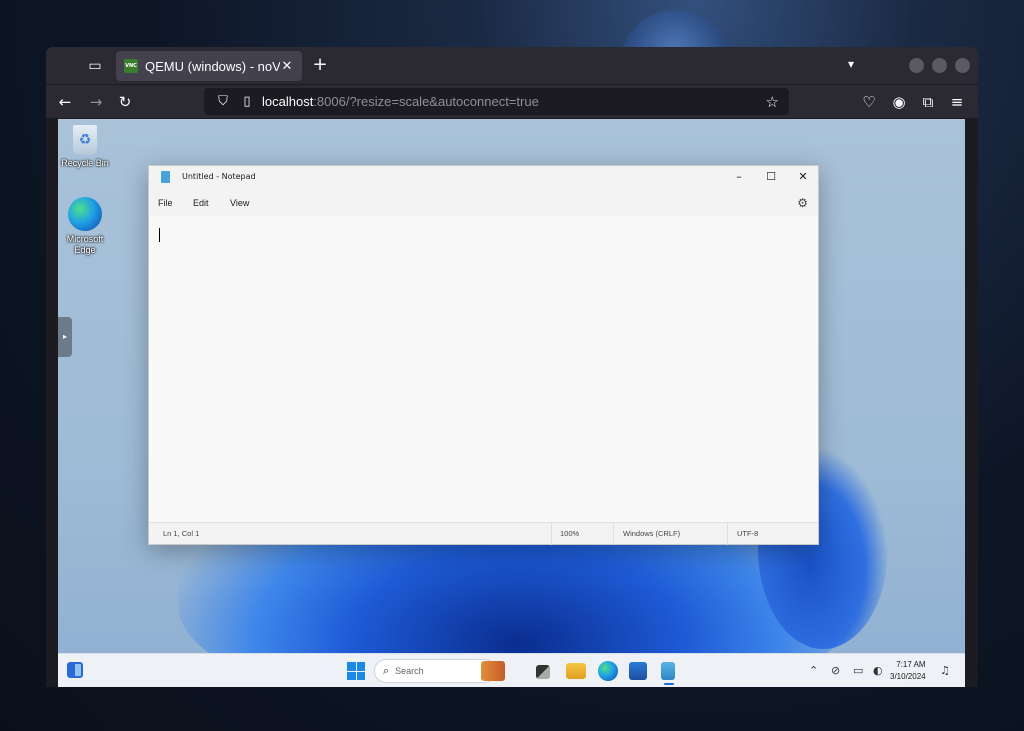  What do you see at coordinates (570, 533) in the screenshot?
I see `status-zoom: 100%` at bounding box center [570, 533].